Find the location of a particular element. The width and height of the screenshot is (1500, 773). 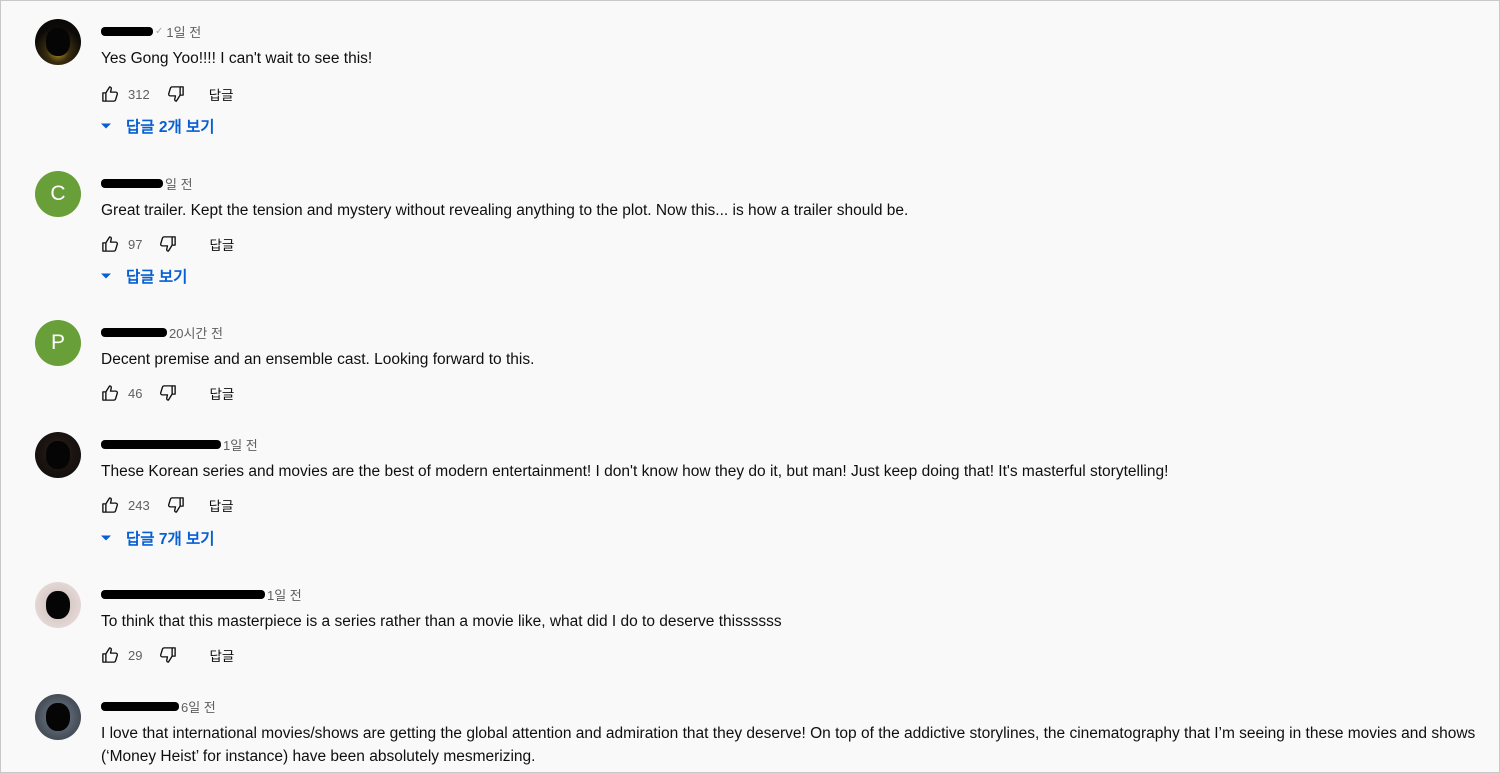

comment-header: ✓ 1일 전 is located at coordinates (151, 31).